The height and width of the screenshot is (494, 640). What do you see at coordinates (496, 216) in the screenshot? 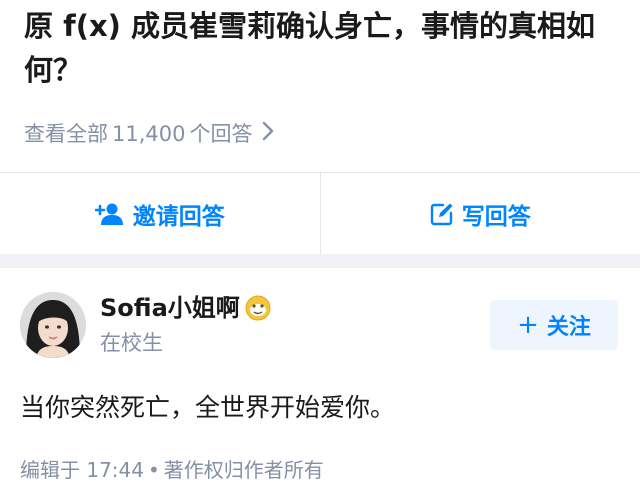
I see `write-answer-label: 写回答` at bounding box center [496, 216].